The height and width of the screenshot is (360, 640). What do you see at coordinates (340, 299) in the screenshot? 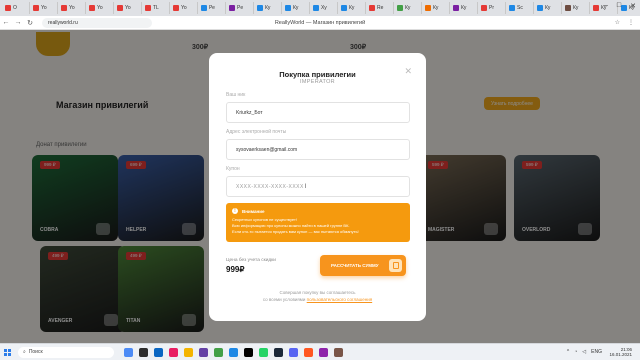
I see `user-agreement-link: пользовательского соглашения` at bounding box center [340, 299].